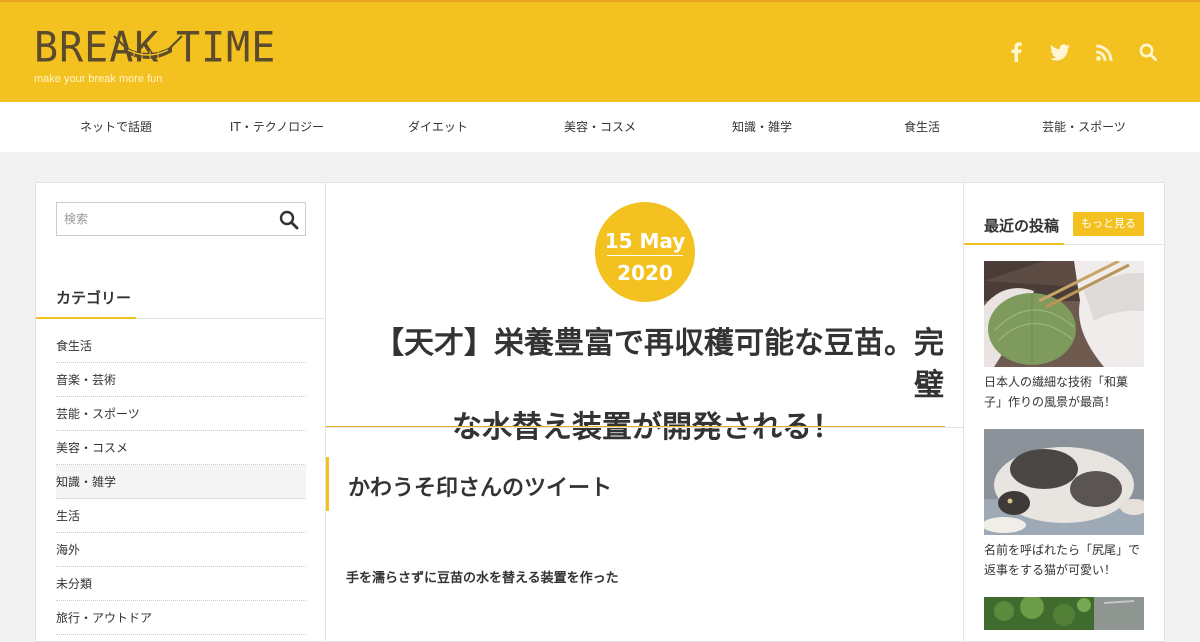 This screenshot has width=1200, height=642. I want to click on rss-icon, so click(1103, 52).